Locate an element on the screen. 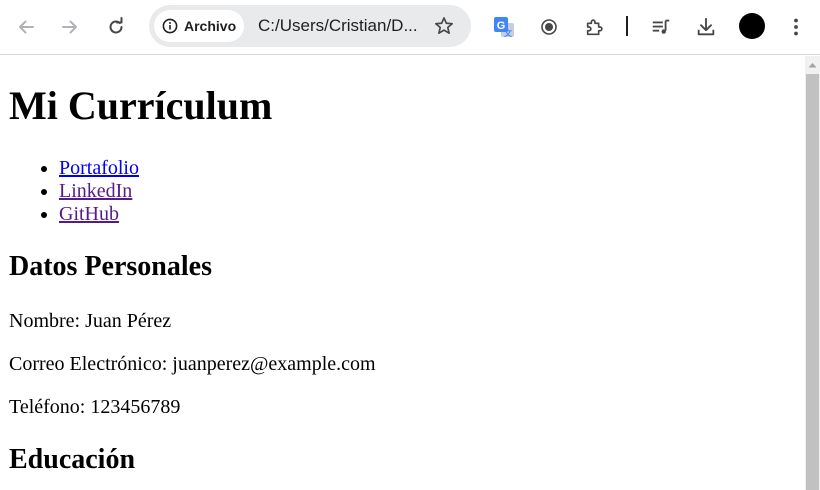 The height and width of the screenshot is (490, 820). more-menu-icon is located at coordinates (796, 27).